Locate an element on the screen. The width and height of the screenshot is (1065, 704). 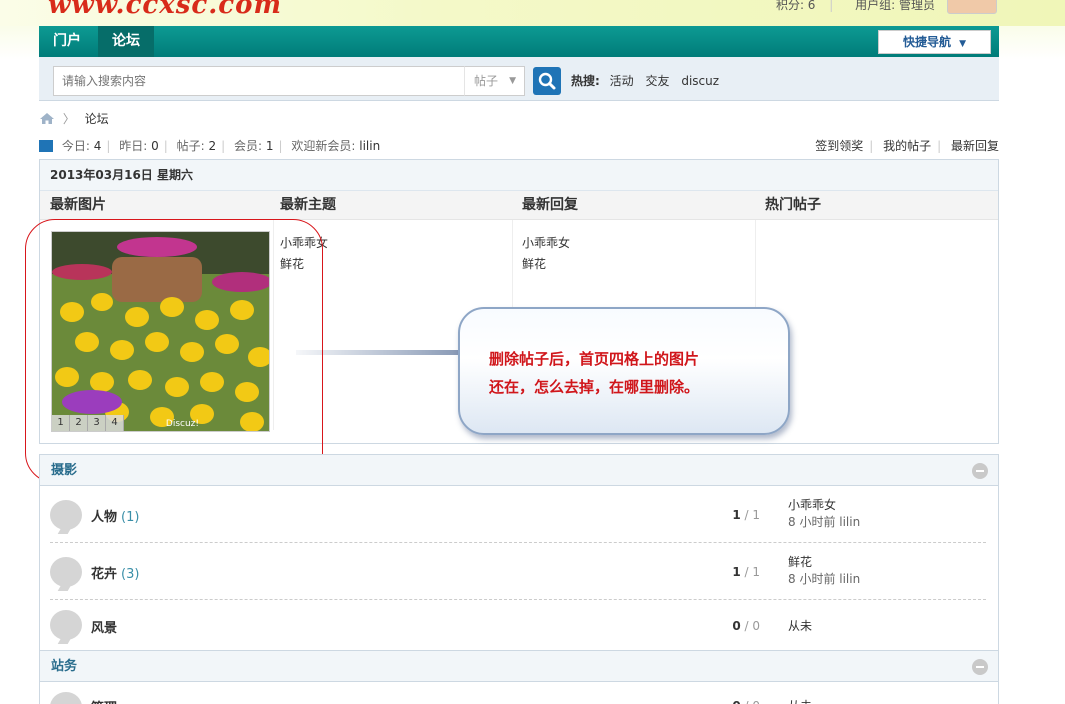
stat-today: 4 is located at coordinates (97, 146).